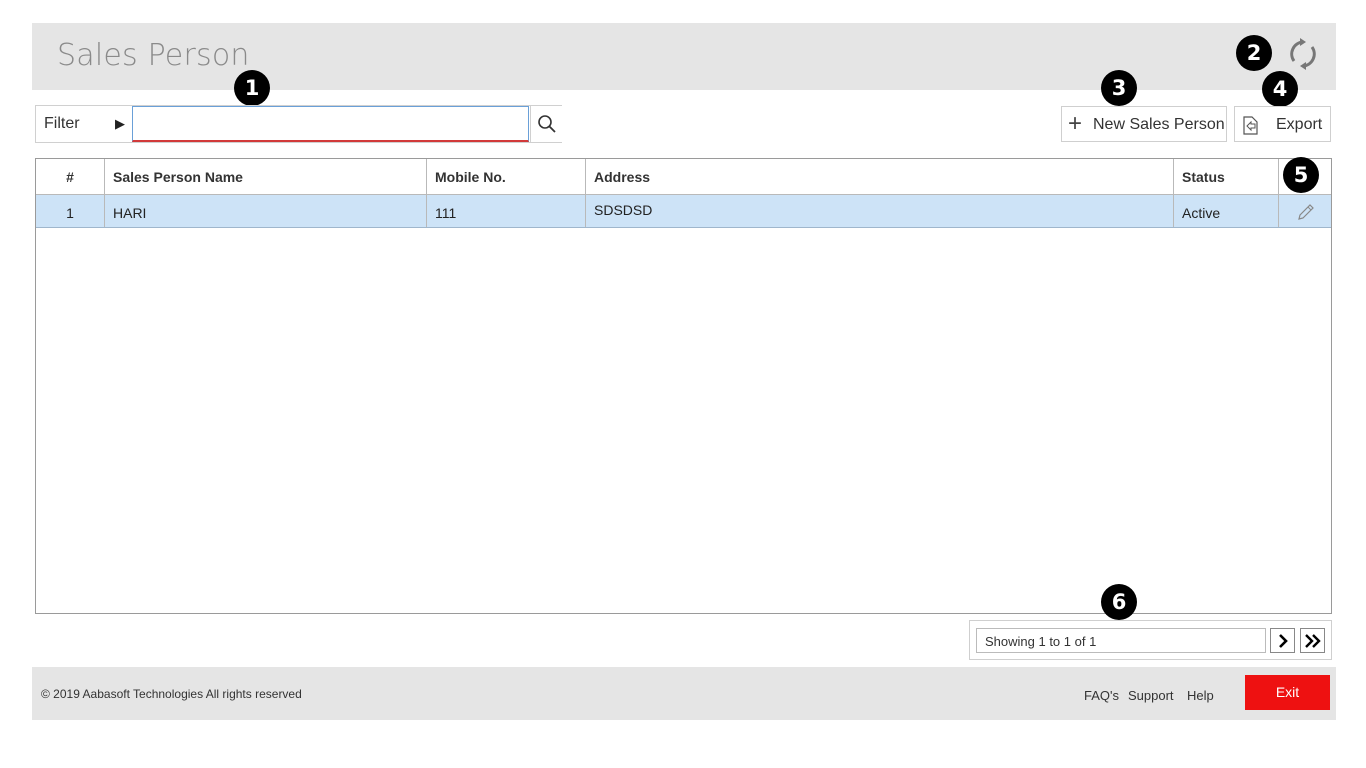 The image size is (1366, 768). Describe the element at coordinates (330, 124) in the screenshot. I see `filter-input` at that location.